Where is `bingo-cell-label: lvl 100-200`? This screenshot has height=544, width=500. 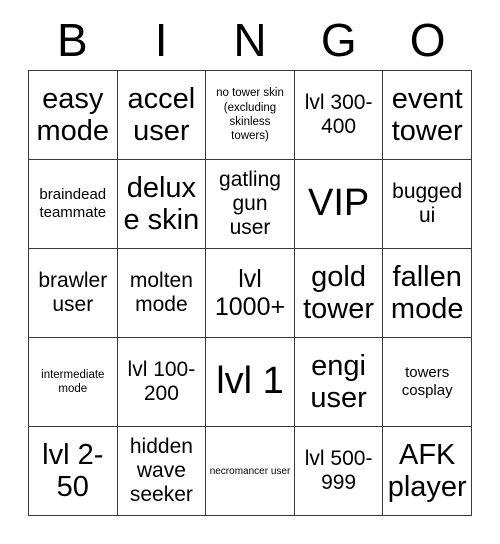 bingo-cell-label: lvl 100-200 is located at coordinates (161, 381).